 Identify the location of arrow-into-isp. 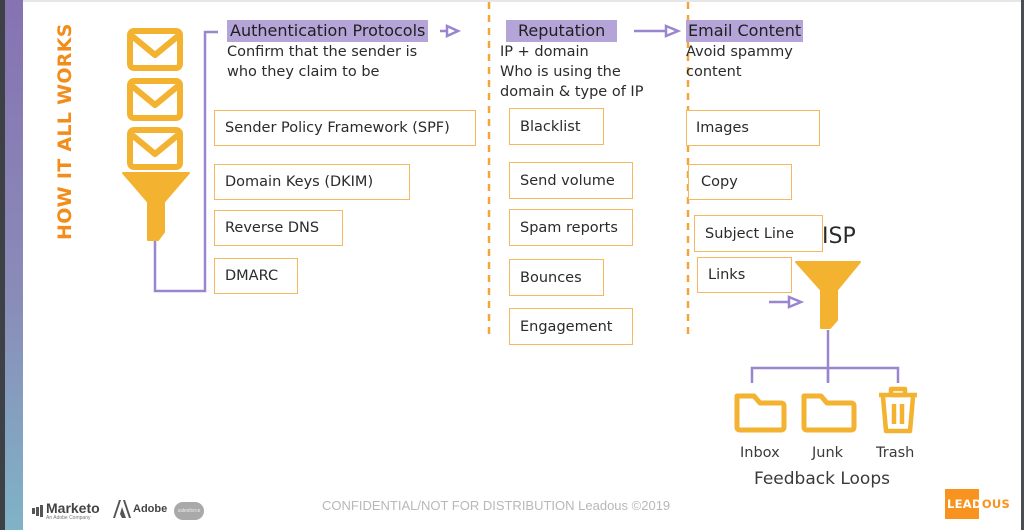
(787, 302).